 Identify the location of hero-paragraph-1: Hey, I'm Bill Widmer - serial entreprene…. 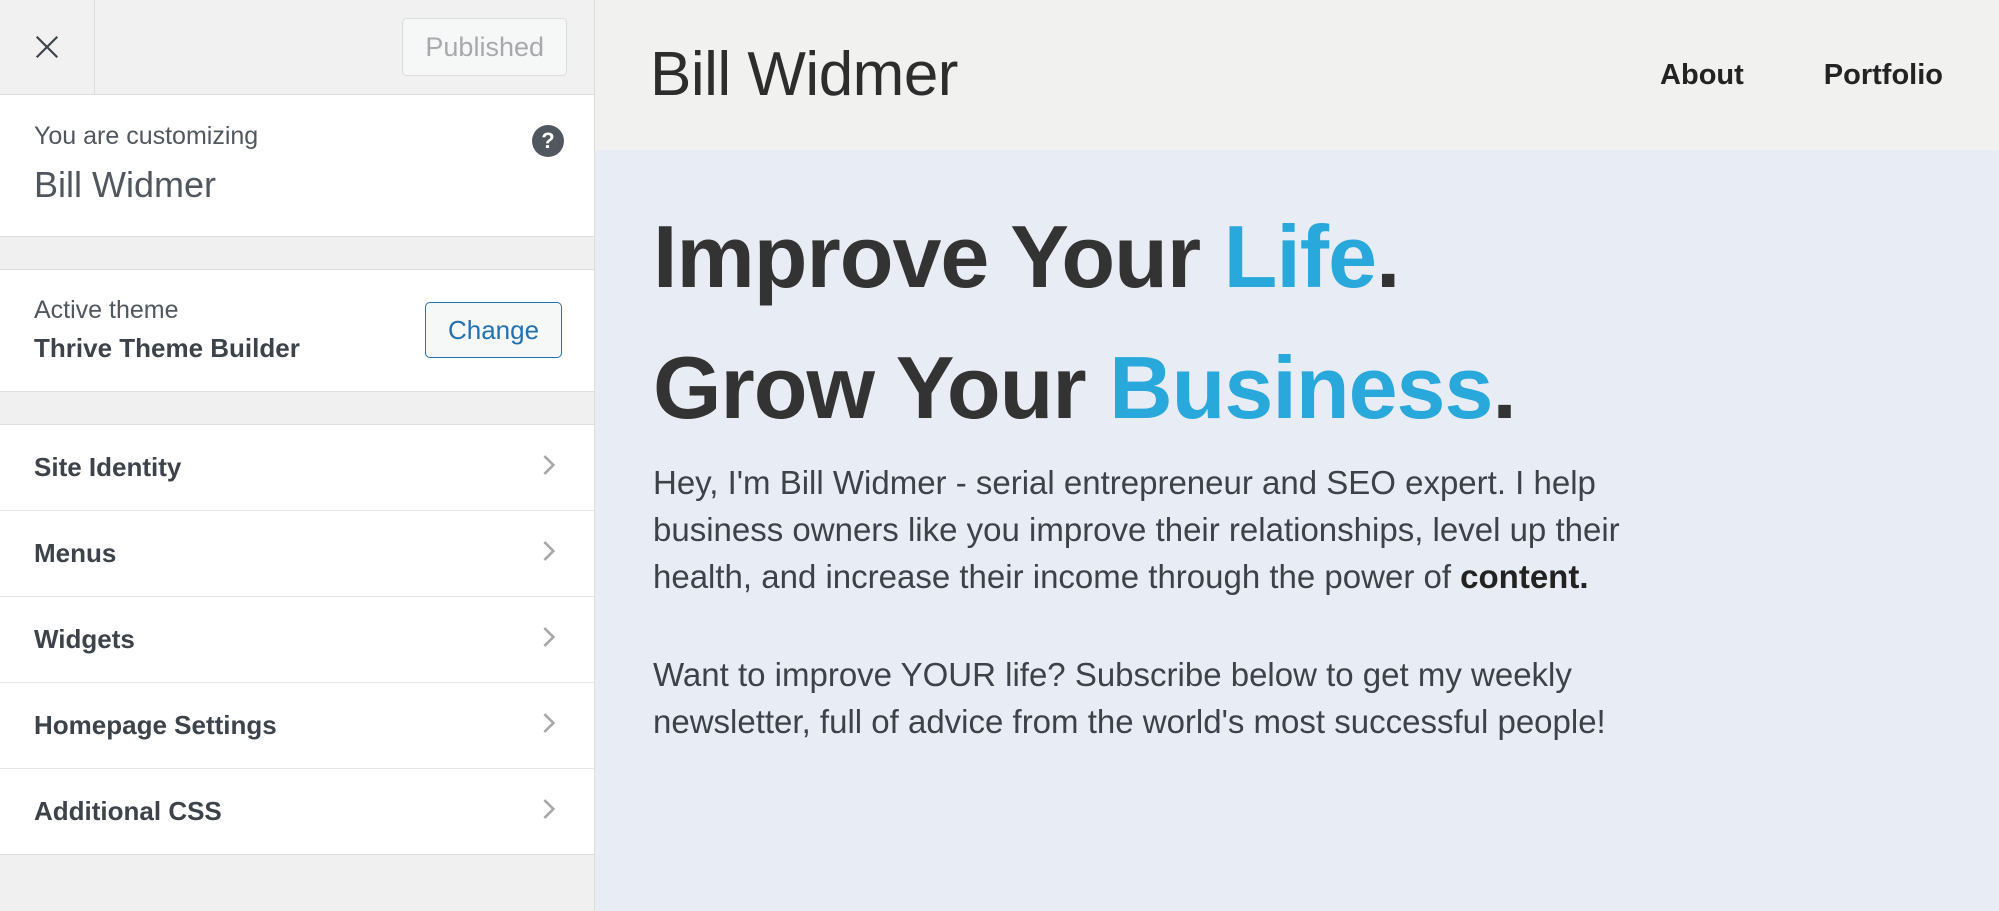
(1183, 530).